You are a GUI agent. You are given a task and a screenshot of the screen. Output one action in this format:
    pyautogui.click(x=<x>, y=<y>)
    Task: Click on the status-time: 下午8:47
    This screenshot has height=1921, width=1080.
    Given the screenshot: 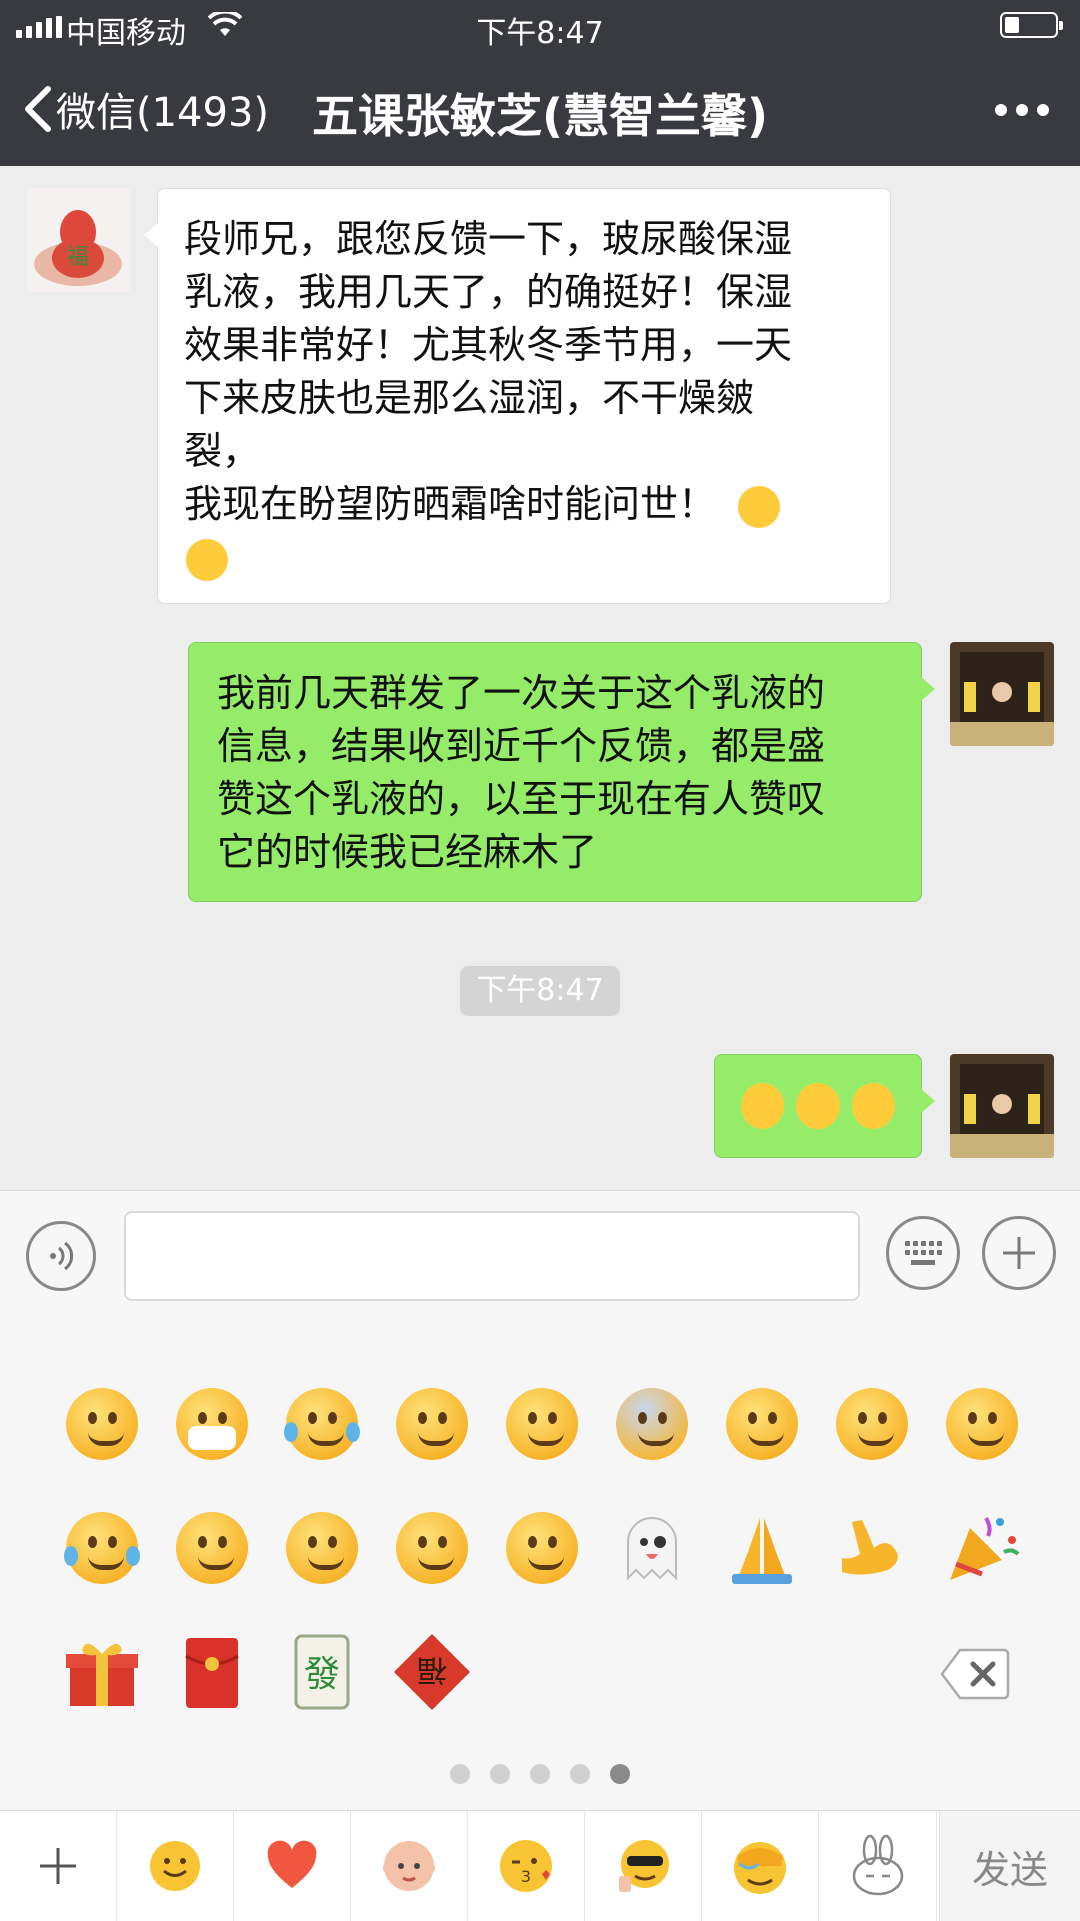 What is the action you would take?
    pyautogui.click(x=540, y=33)
    